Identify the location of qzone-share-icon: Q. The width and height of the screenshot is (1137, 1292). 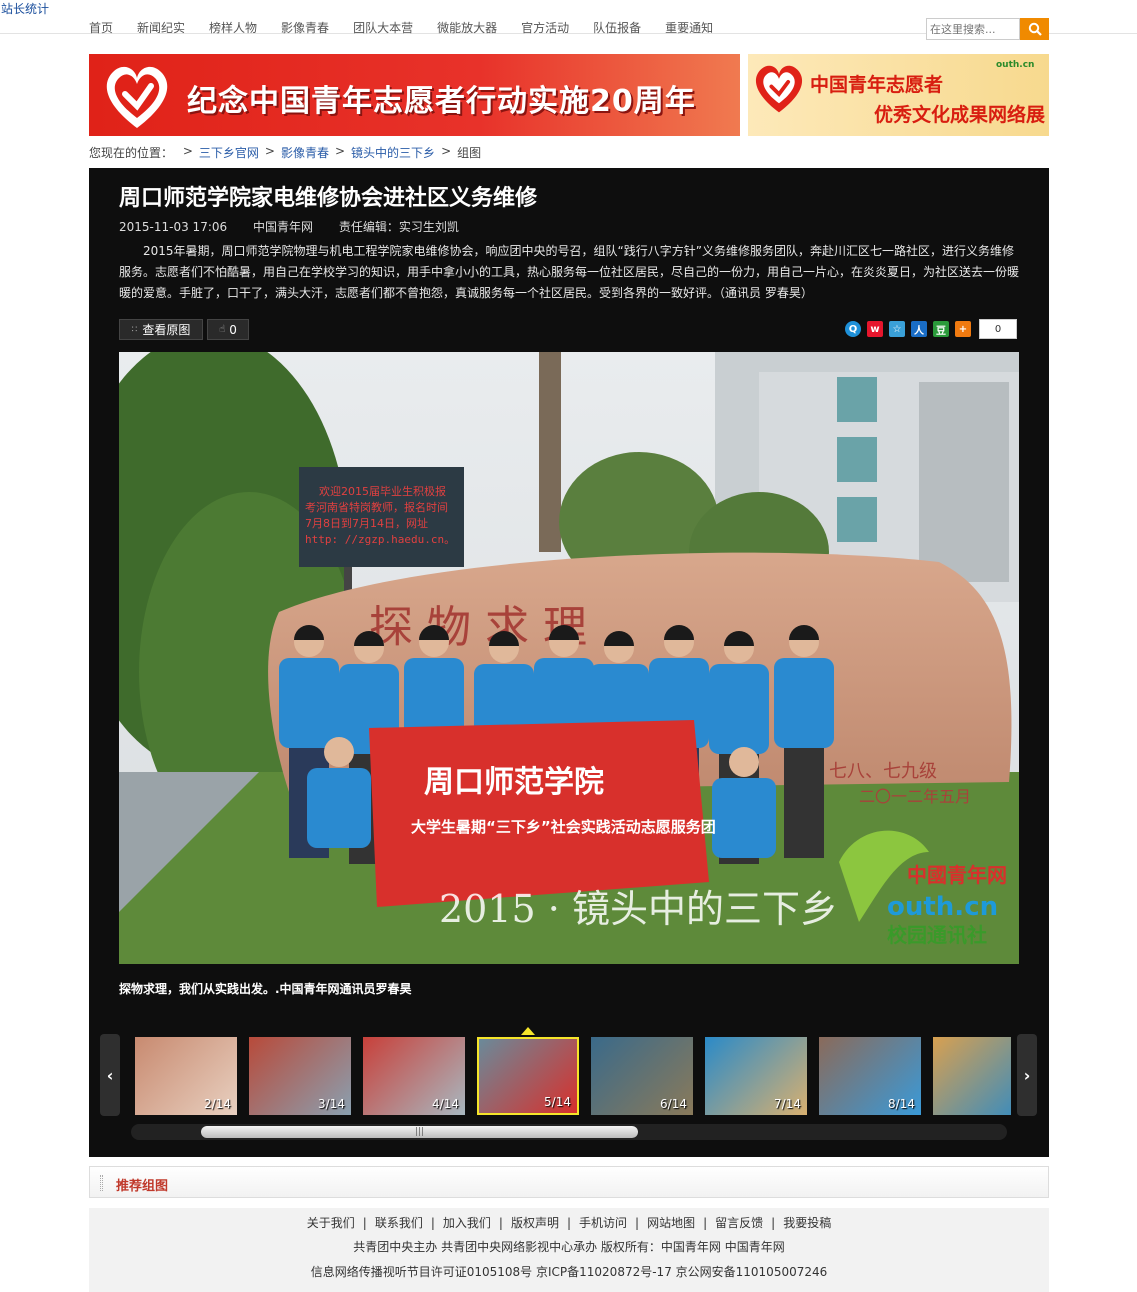
(853, 329).